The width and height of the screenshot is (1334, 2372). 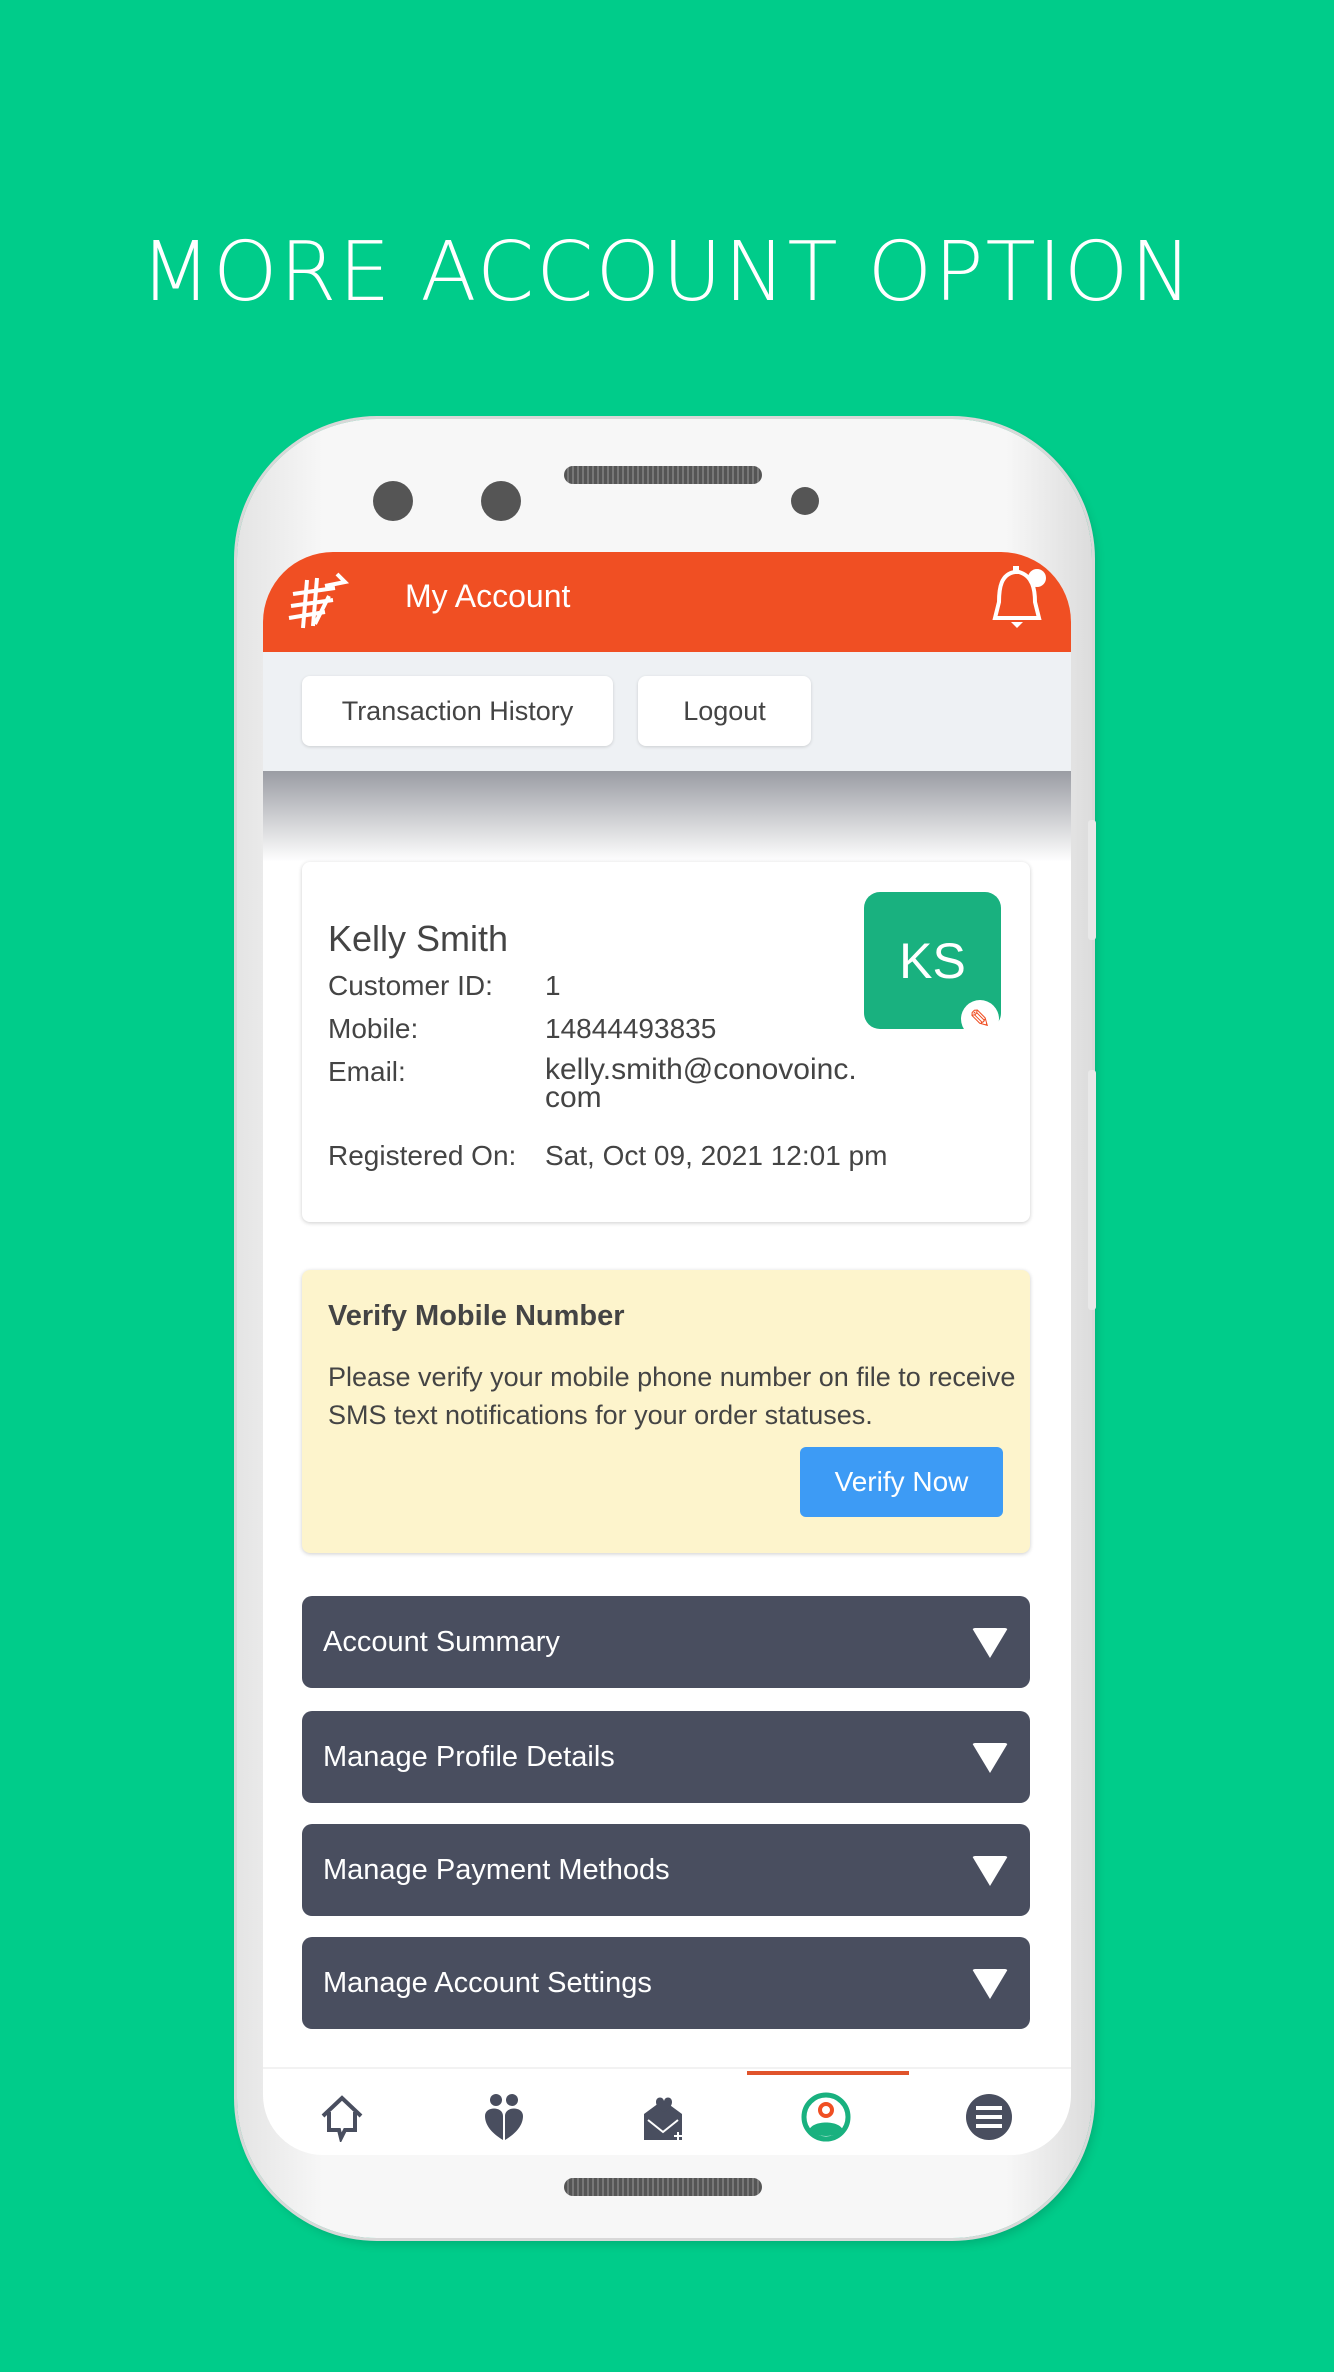 I want to click on customer-id-value: 1, so click(x=553, y=985).